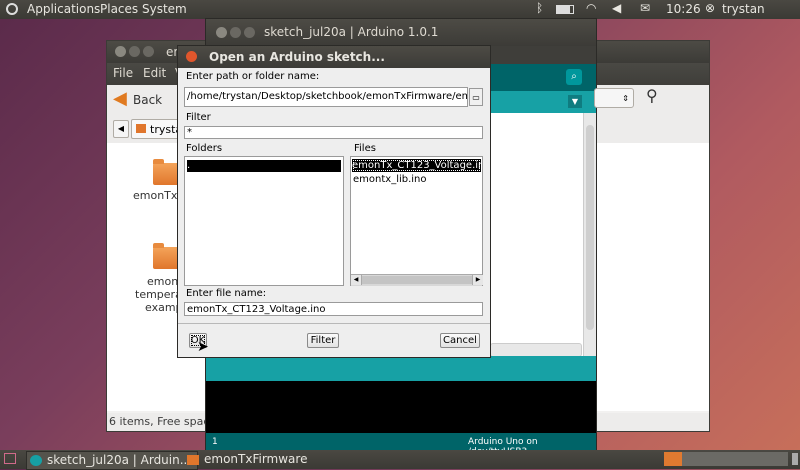 The width and height of the screenshot is (800, 470). What do you see at coordinates (539, 8) in the screenshot?
I see `bluetooth-icon: ᛒ` at bounding box center [539, 8].